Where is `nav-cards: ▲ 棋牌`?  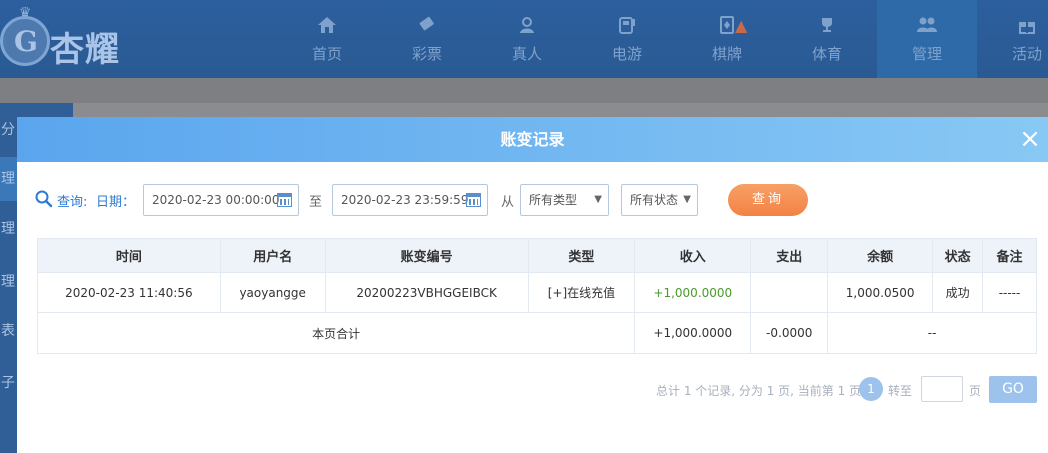
nav-cards: ▲ 棋牌 is located at coordinates (727, 39).